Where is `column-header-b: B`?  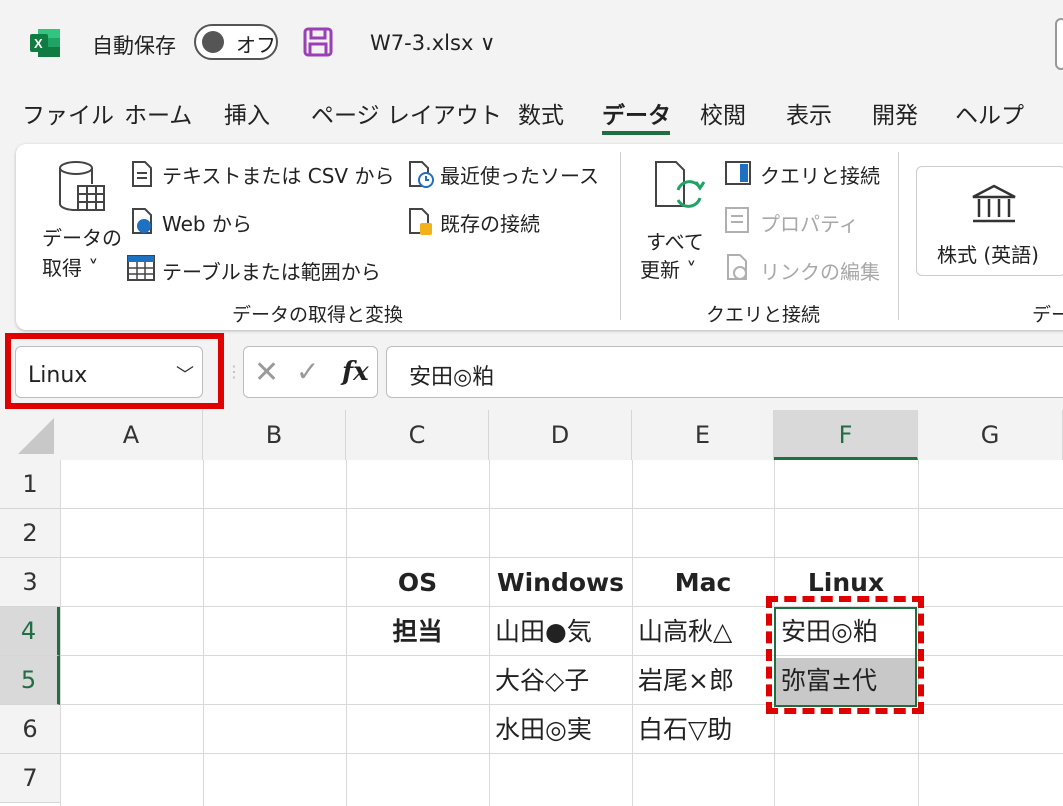 column-header-b: B is located at coordinates (274, 435).